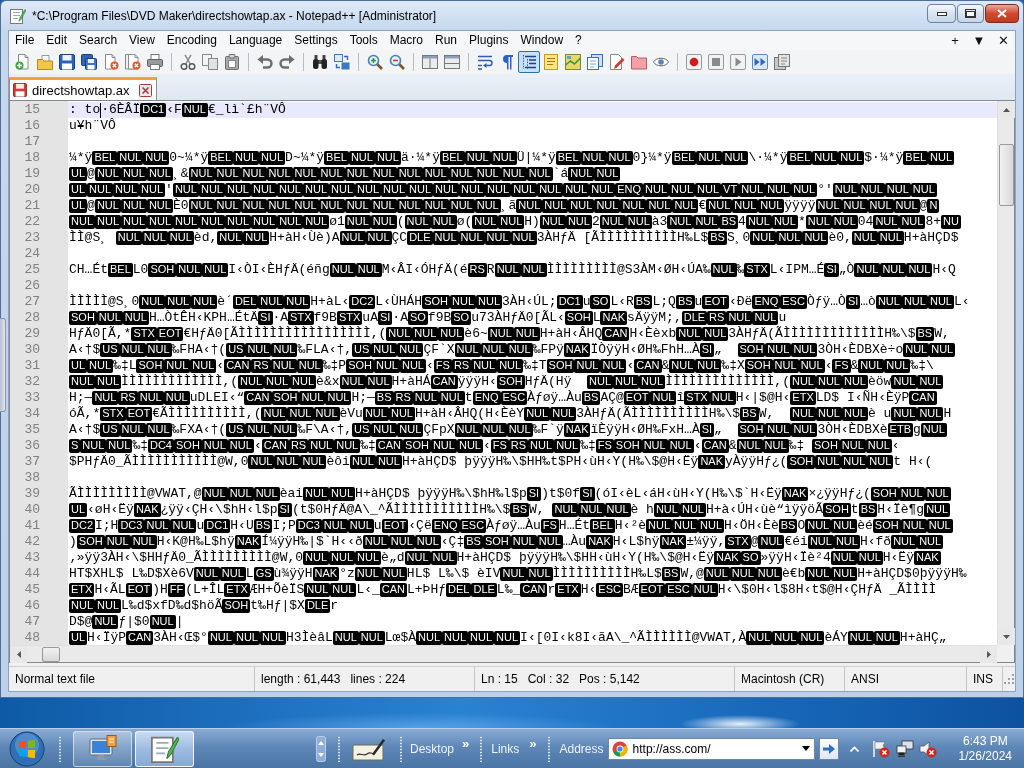 The height and width of the screenshot is (768, 1024). Describe the element at coordinates (255, 40) in the screenshot. I see `menu-item: Language` at that location.